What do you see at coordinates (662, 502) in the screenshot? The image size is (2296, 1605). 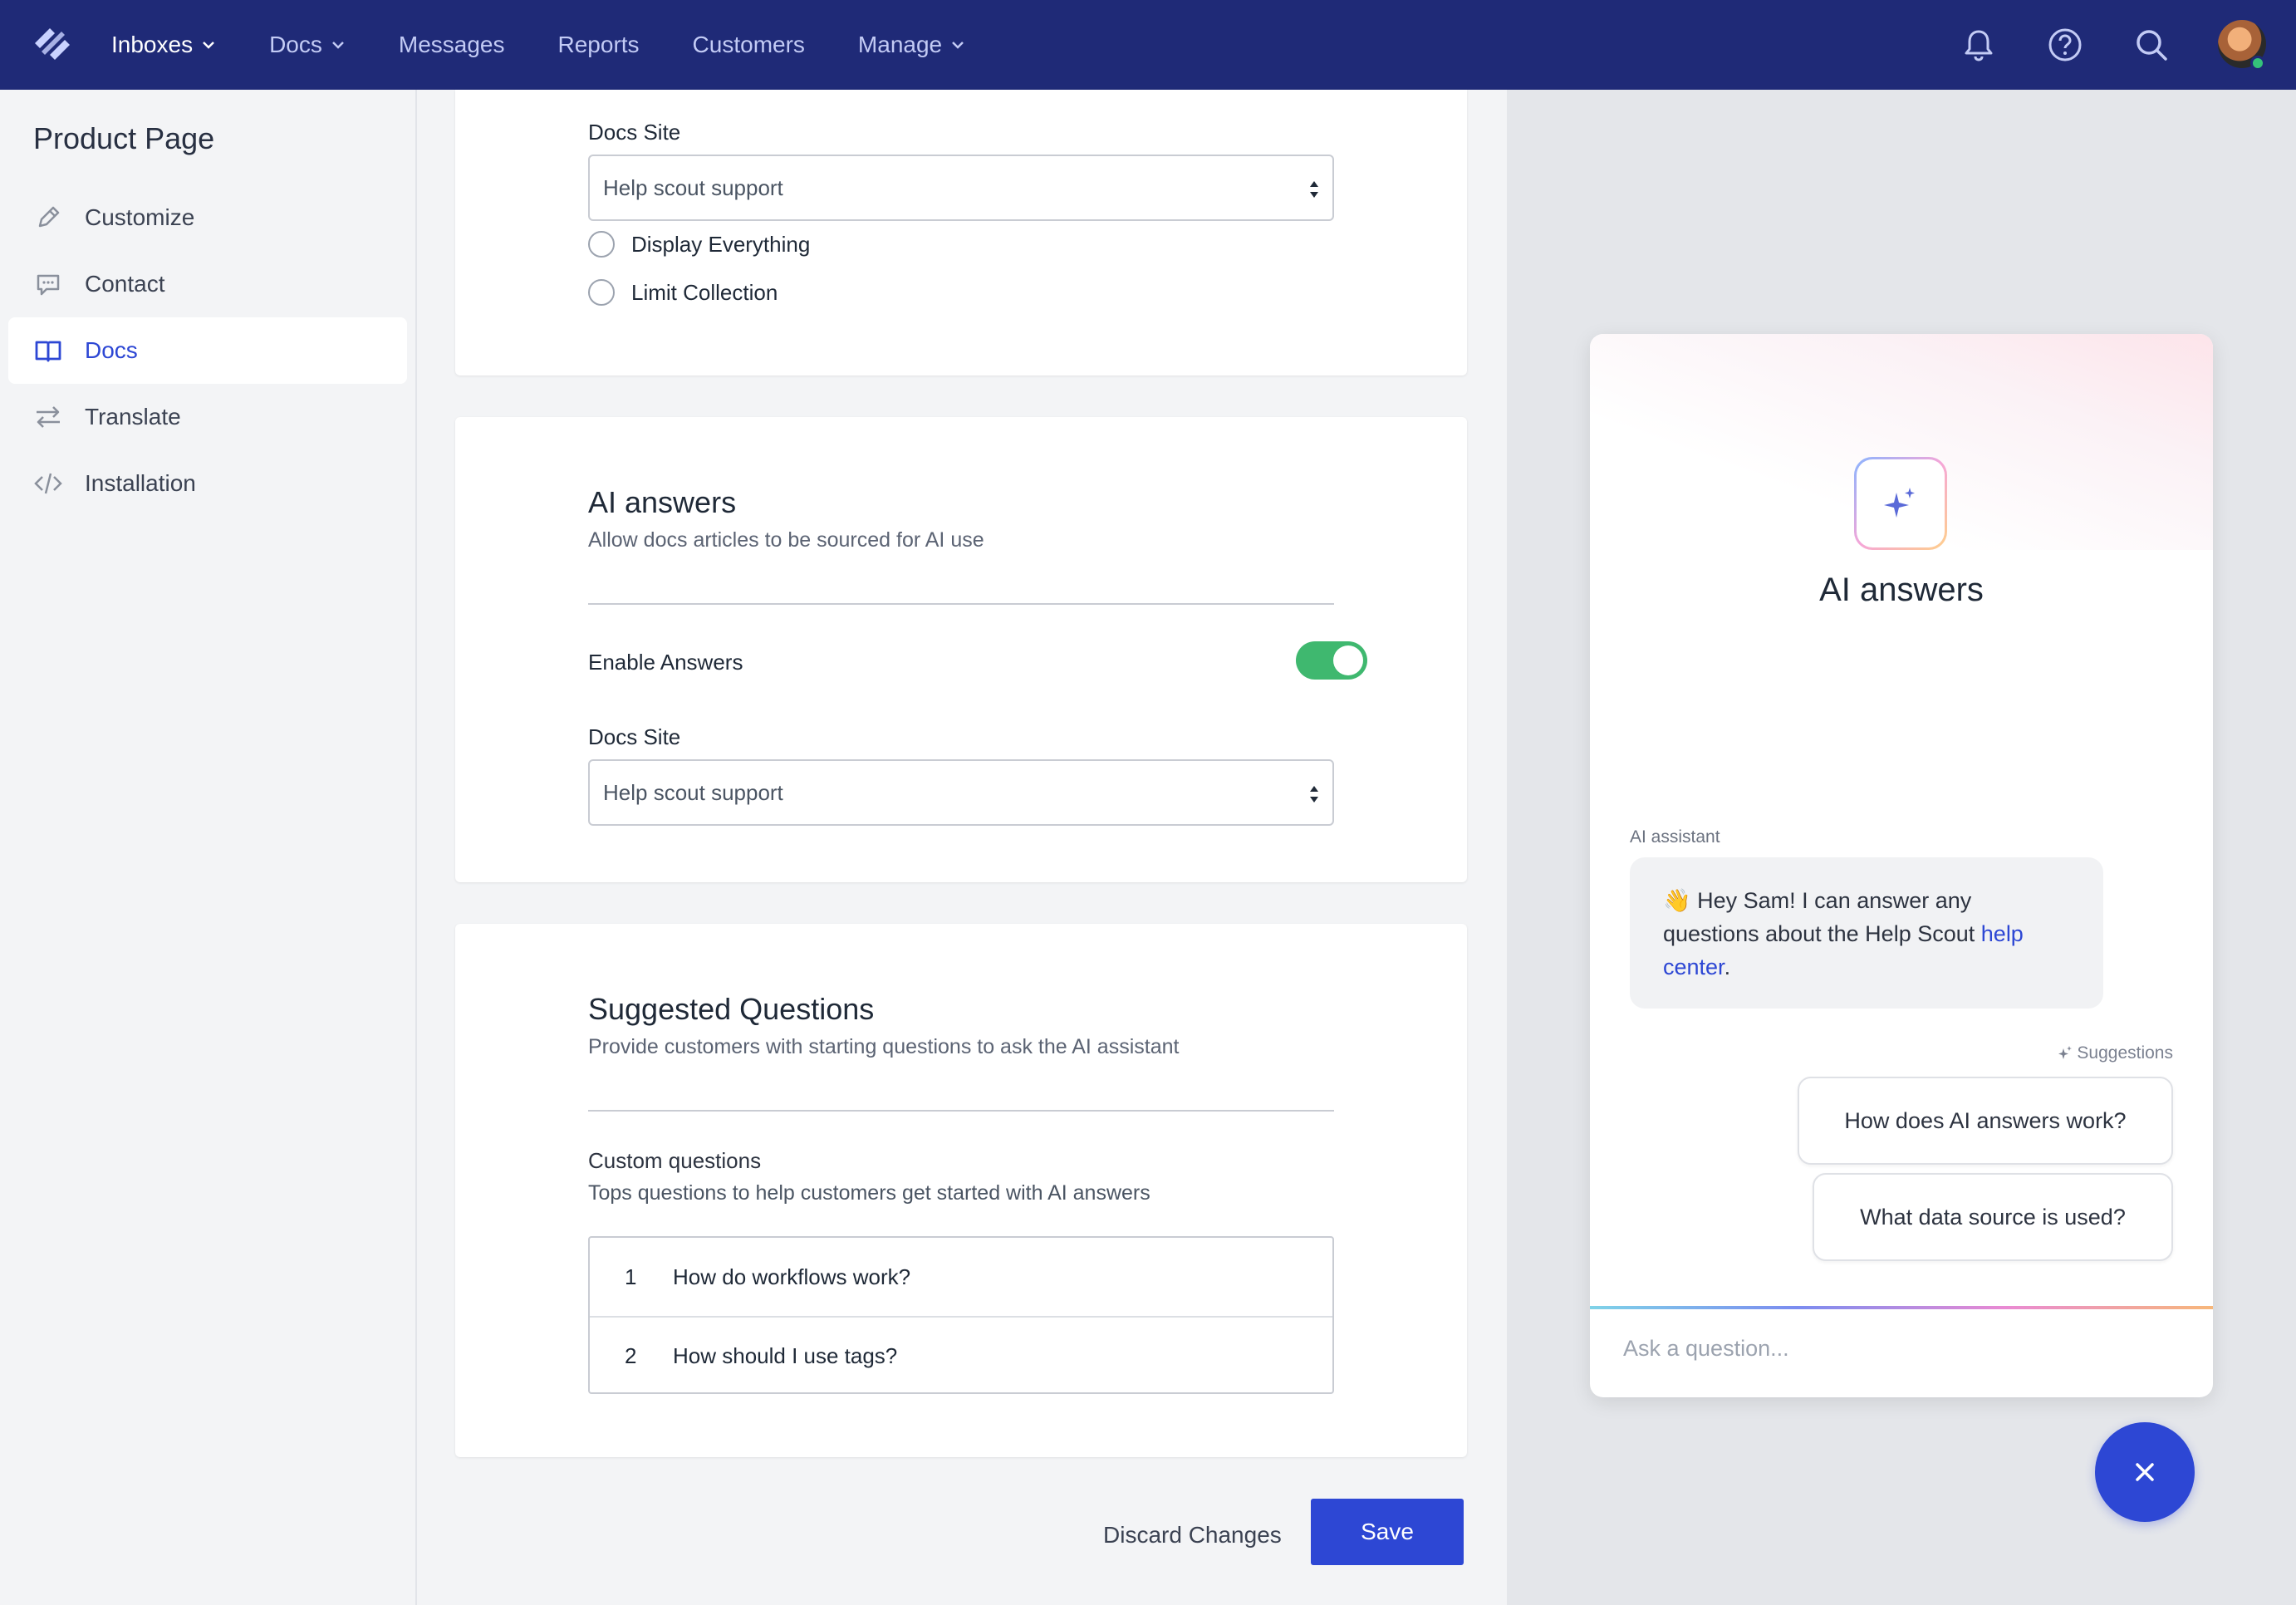 I see `ai-answers-title: AI answers` at bounding box center [662, 502].